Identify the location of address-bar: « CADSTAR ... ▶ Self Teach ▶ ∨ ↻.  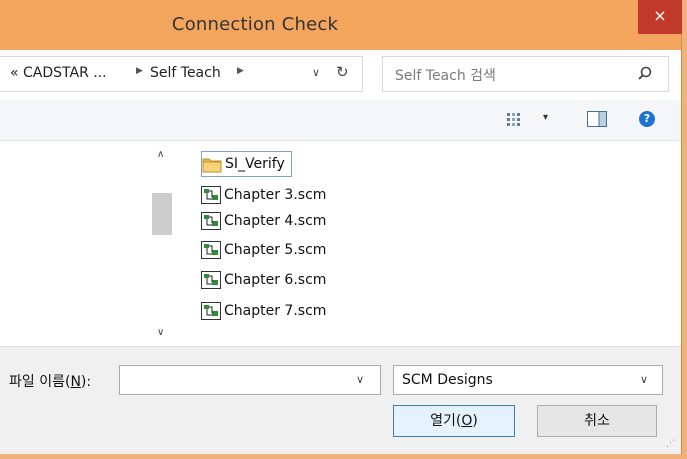
(181, 74).